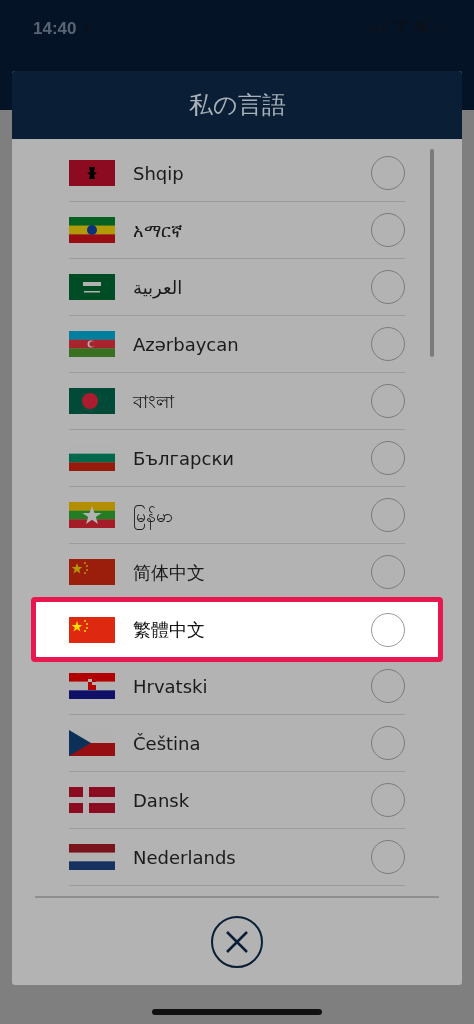 This screenshot has height=1024, width=474. I want to click on language-name: বাংলা, so click(153, 401).